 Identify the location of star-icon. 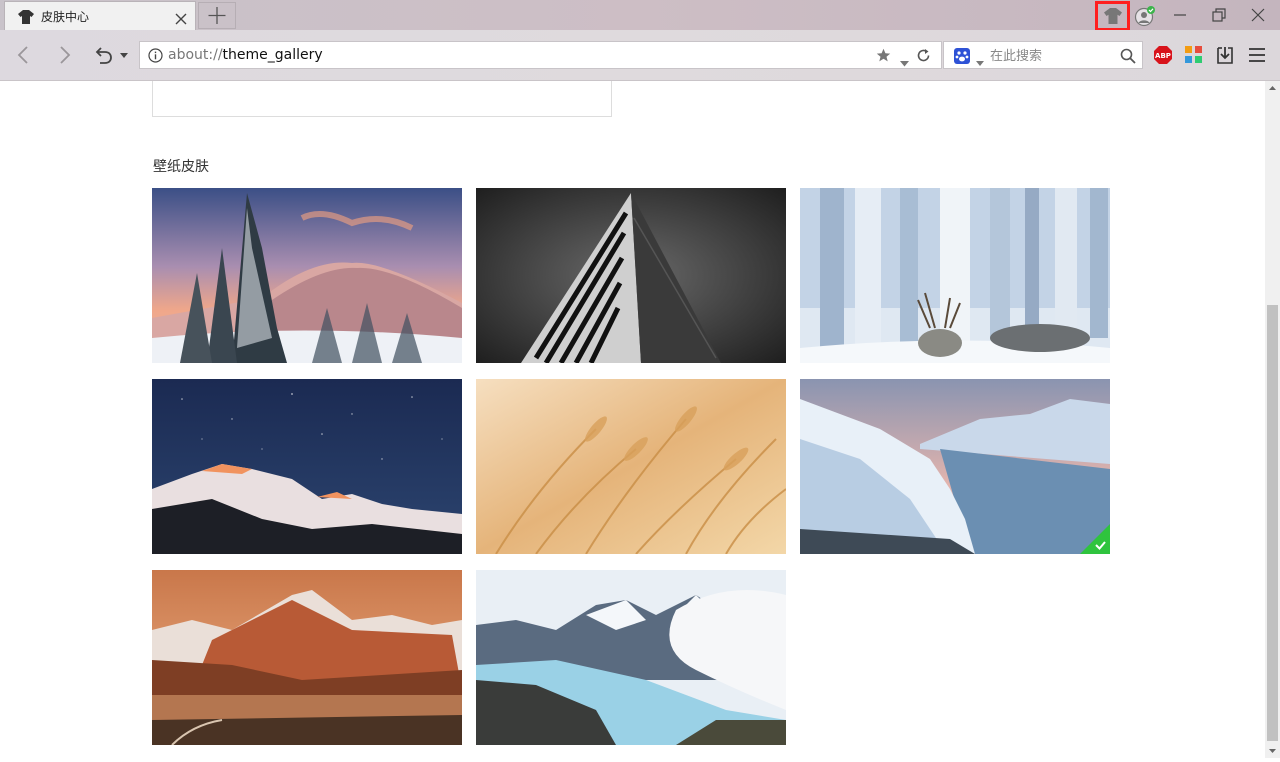
(883, 57).